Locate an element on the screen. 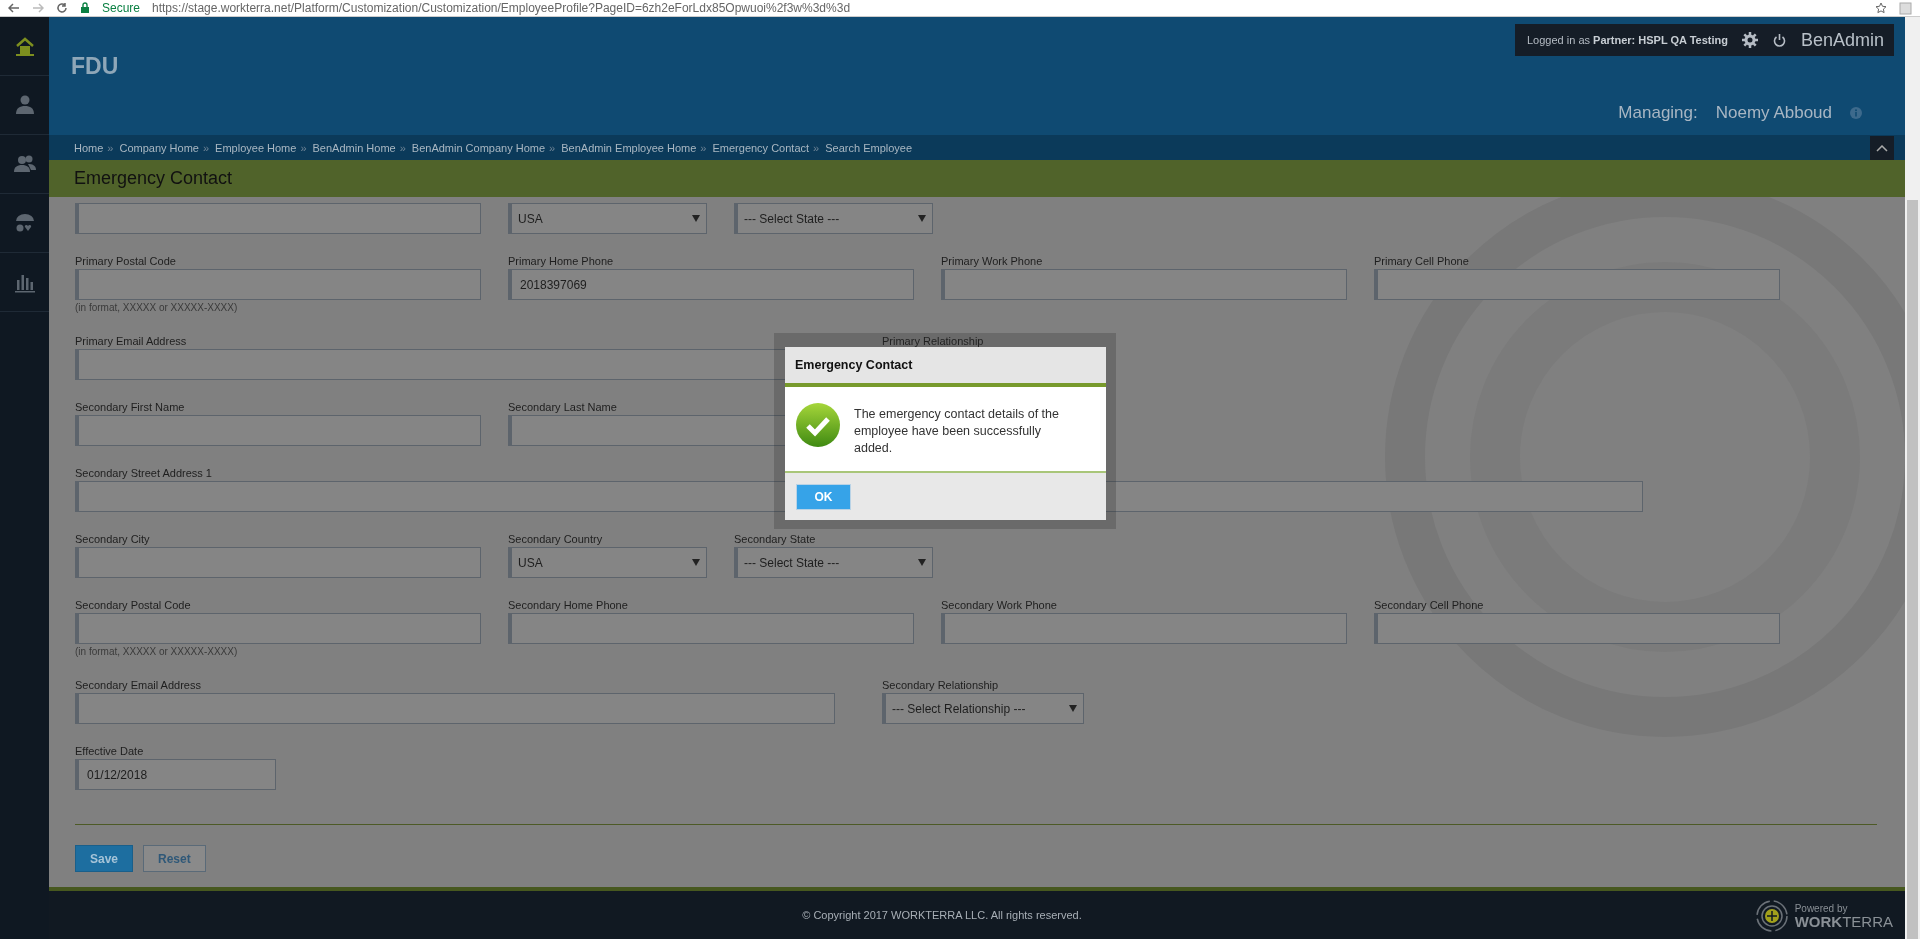  field-label: Primary Email Address is located at coordinates (131, 341).